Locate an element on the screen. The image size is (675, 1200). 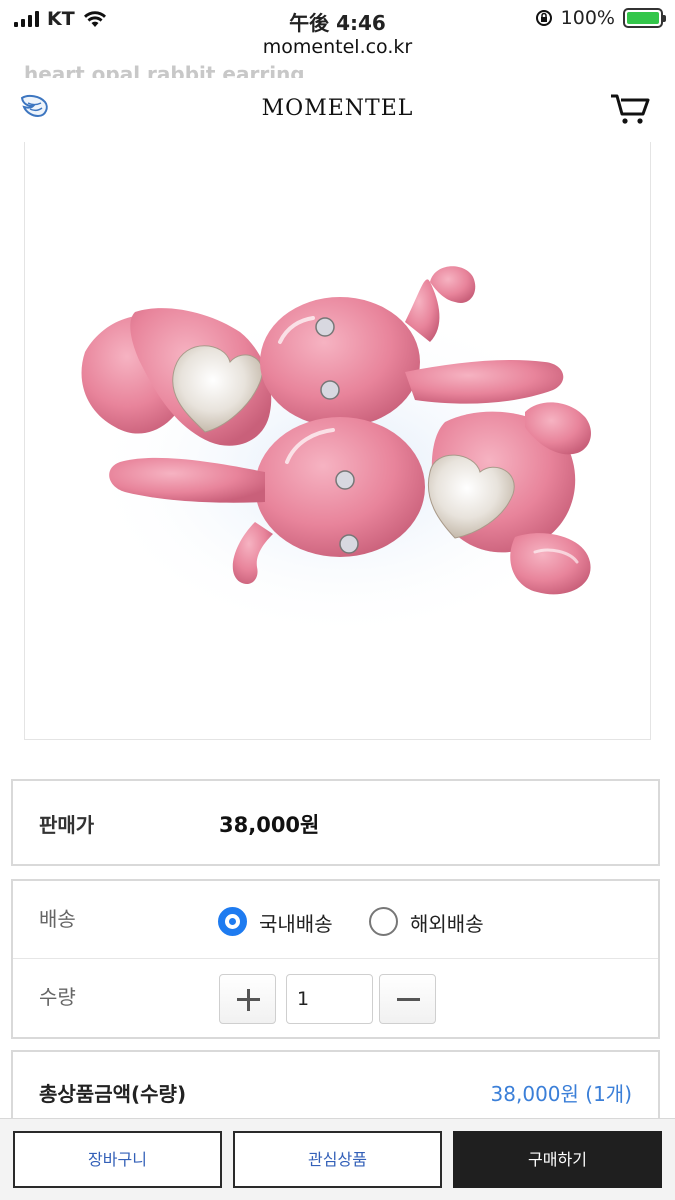
shipping-label: 배송 is located at coordinates (57, 919).